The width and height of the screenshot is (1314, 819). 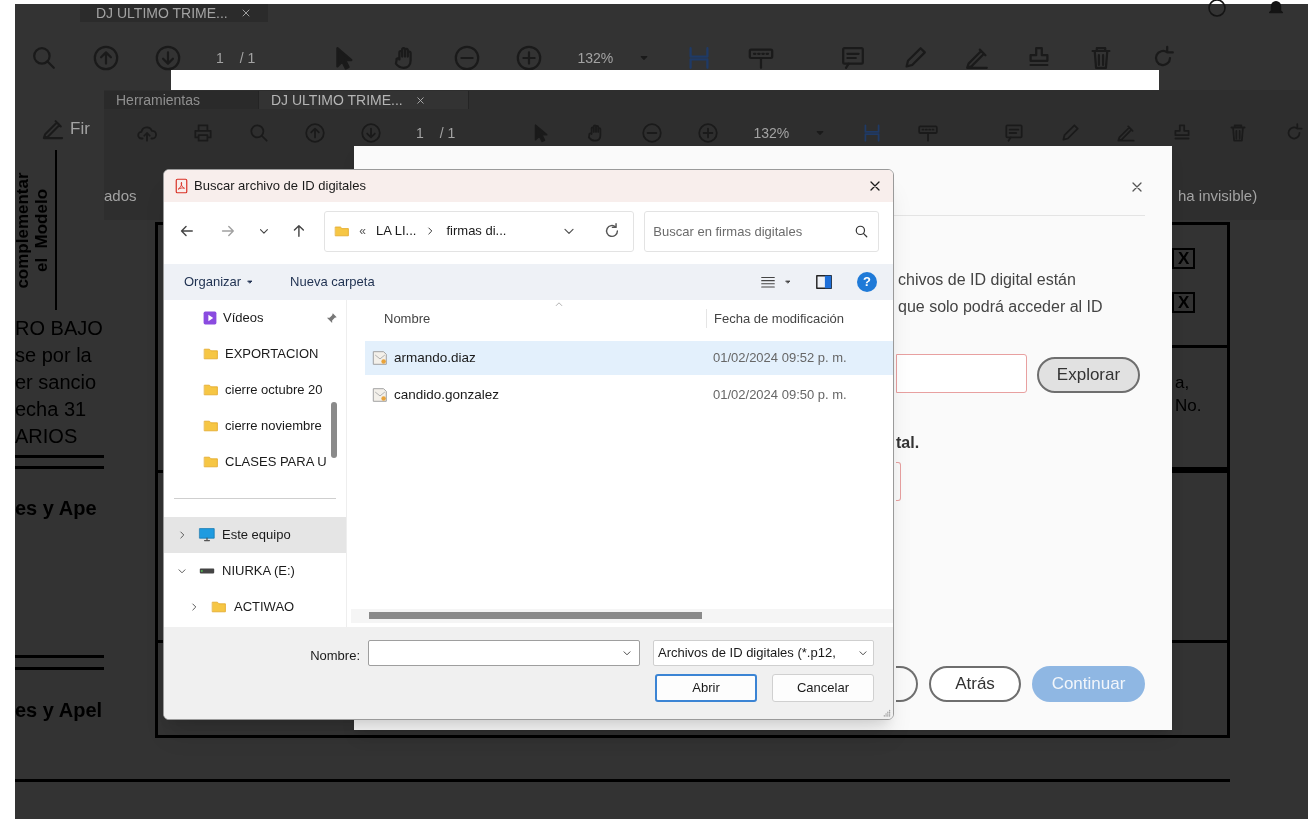 What do you see at coordinates (1218, 196) in the screenshot?
I see `tool-label: ha invisible)` at bounding box center [1218, 196].